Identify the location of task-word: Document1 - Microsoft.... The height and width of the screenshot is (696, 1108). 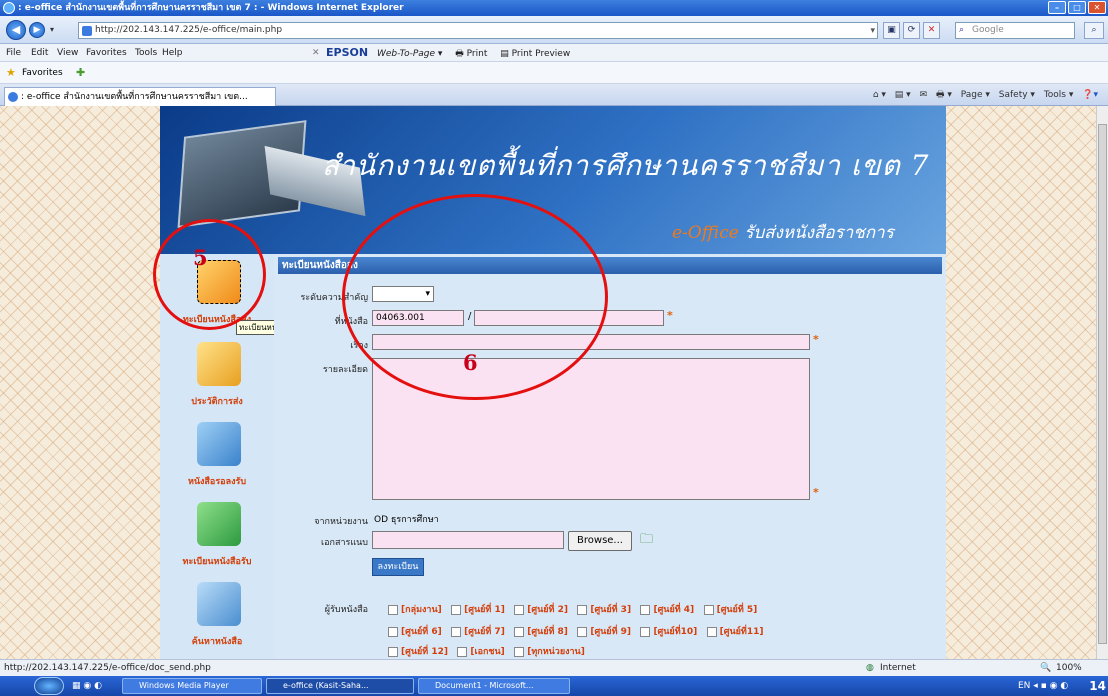
(494, 686).